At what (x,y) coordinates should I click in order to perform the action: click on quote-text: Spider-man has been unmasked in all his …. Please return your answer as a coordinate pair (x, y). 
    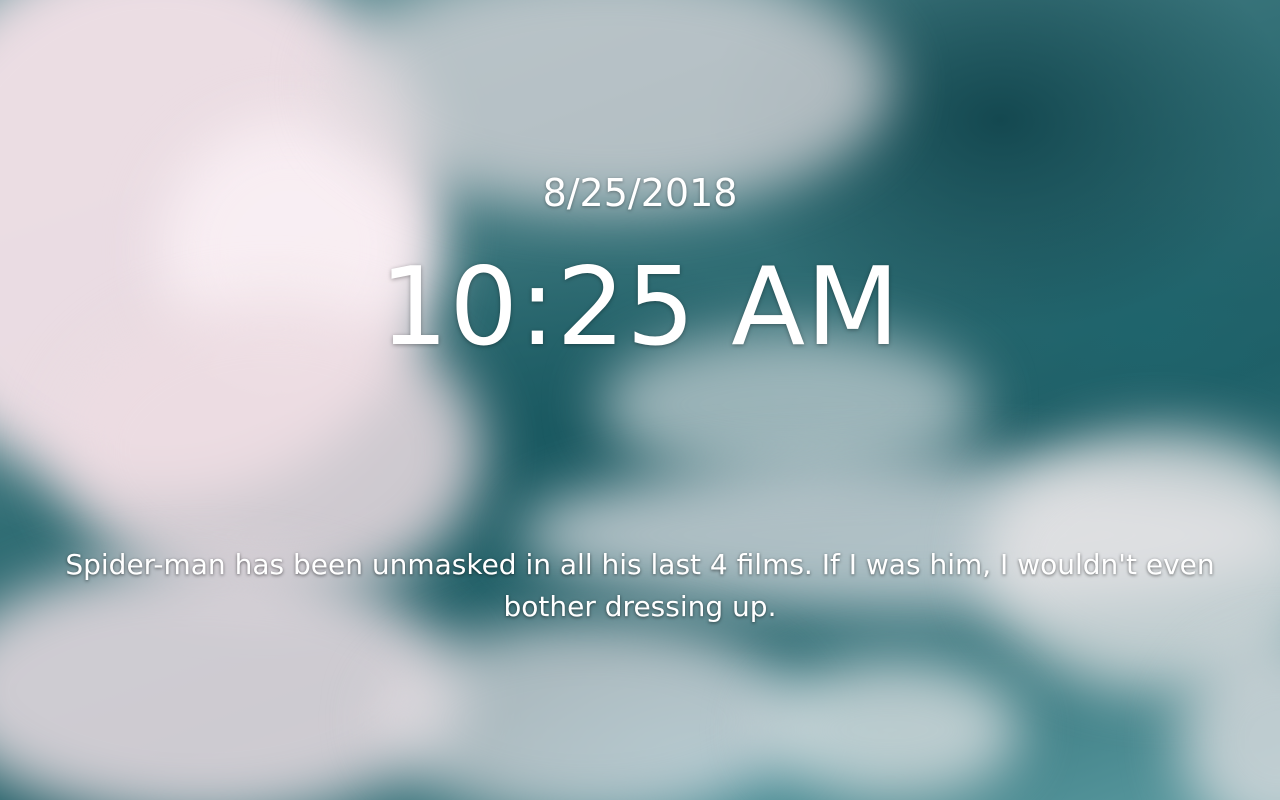
    Looking at the image, I should click on (640, 585).